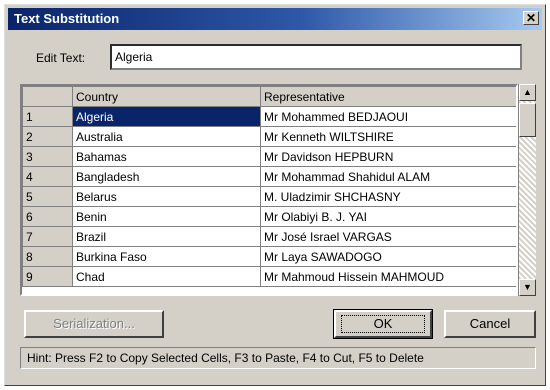  What do you see at coordinates (47, 196) in the screenshot?
I see `row-number: 5` at bounding box center [47, 196].